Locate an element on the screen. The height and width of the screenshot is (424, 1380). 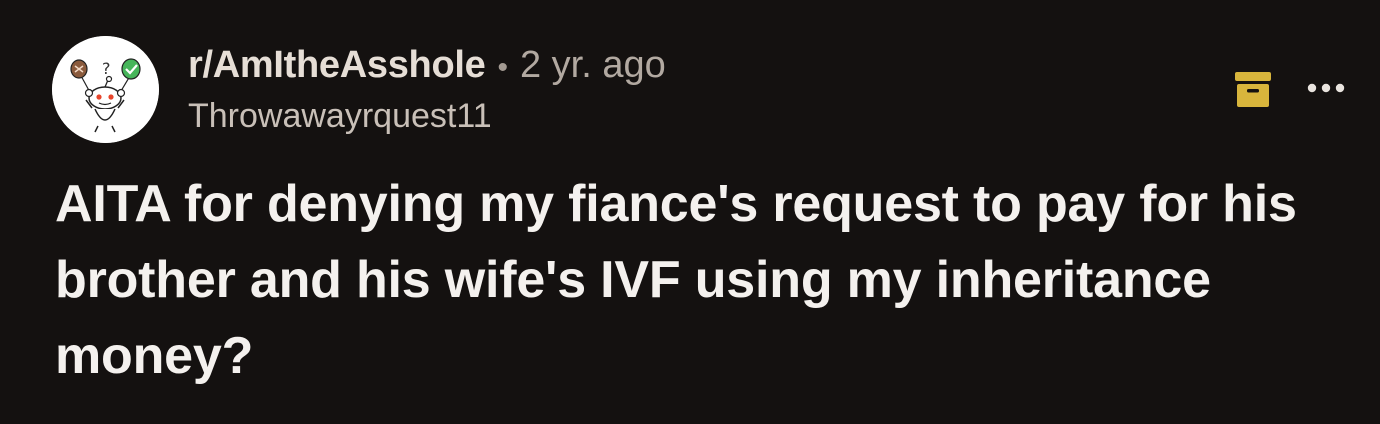
more-options-icon is located at coordinates (1326, 88).